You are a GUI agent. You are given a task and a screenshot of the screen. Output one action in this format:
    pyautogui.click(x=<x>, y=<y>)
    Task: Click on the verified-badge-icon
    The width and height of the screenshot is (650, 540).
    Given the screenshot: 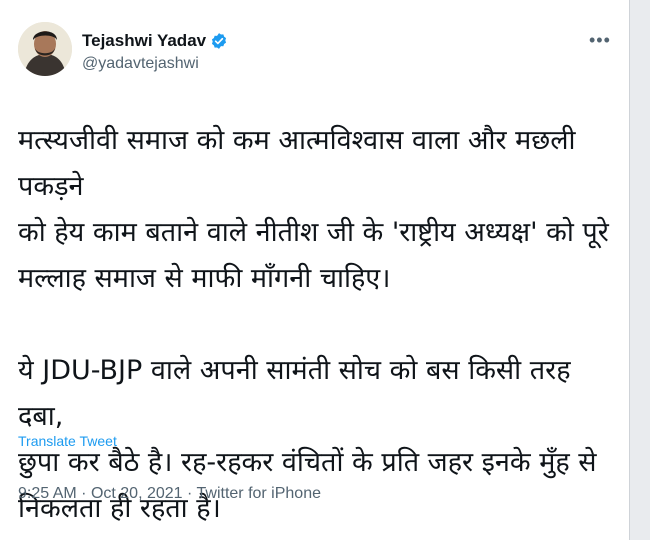 What is the action you would take?
    pyautogui.click(x=219, y=41)
    